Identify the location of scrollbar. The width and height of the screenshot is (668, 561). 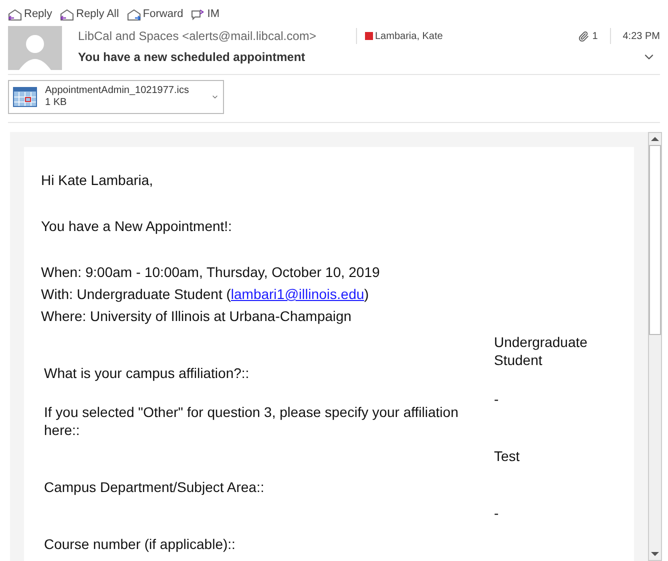
(655, 346).